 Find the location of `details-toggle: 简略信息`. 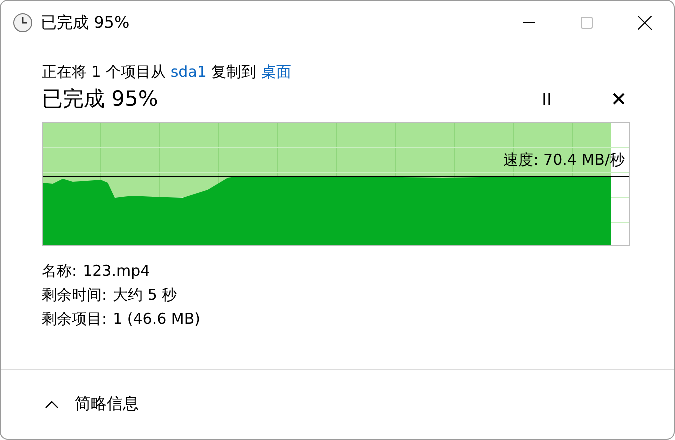

details-toggle: 简略信息 is located at coordinates (92, 404).